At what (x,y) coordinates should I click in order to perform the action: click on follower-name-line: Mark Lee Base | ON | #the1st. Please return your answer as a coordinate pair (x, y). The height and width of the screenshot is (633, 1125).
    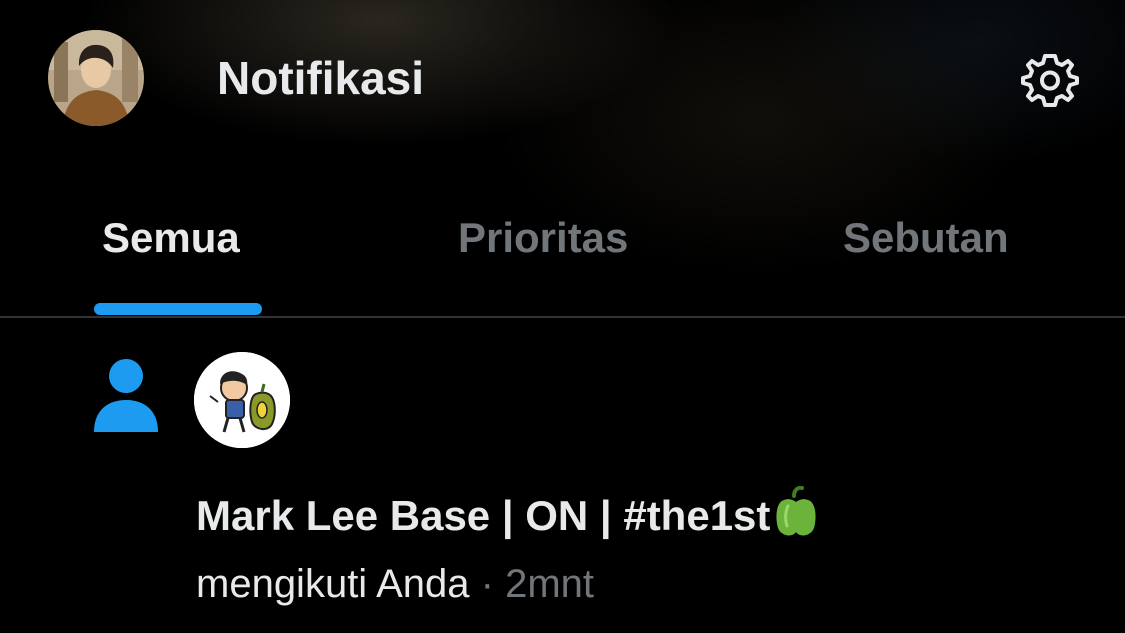
    Looking at the image, I should click on (646, 518).